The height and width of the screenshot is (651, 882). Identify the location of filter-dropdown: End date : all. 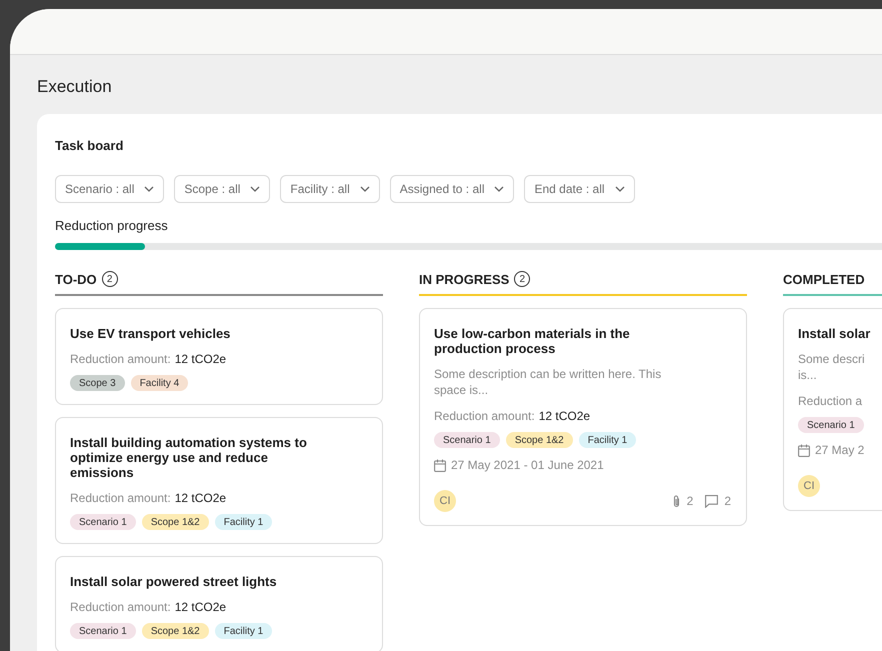
(579, 188).